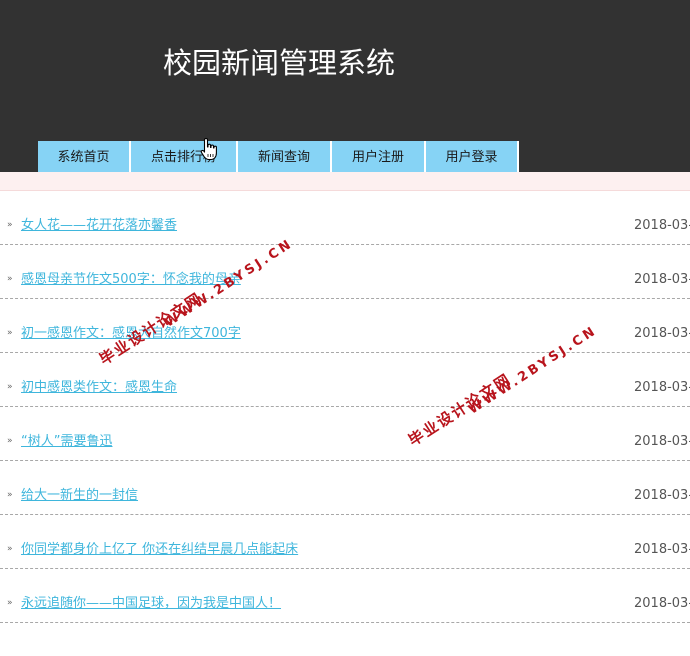 The width and height of the screenshot is (690, 656). I want to click on site-title: 校园新闻管理系统, so click(279, 63).